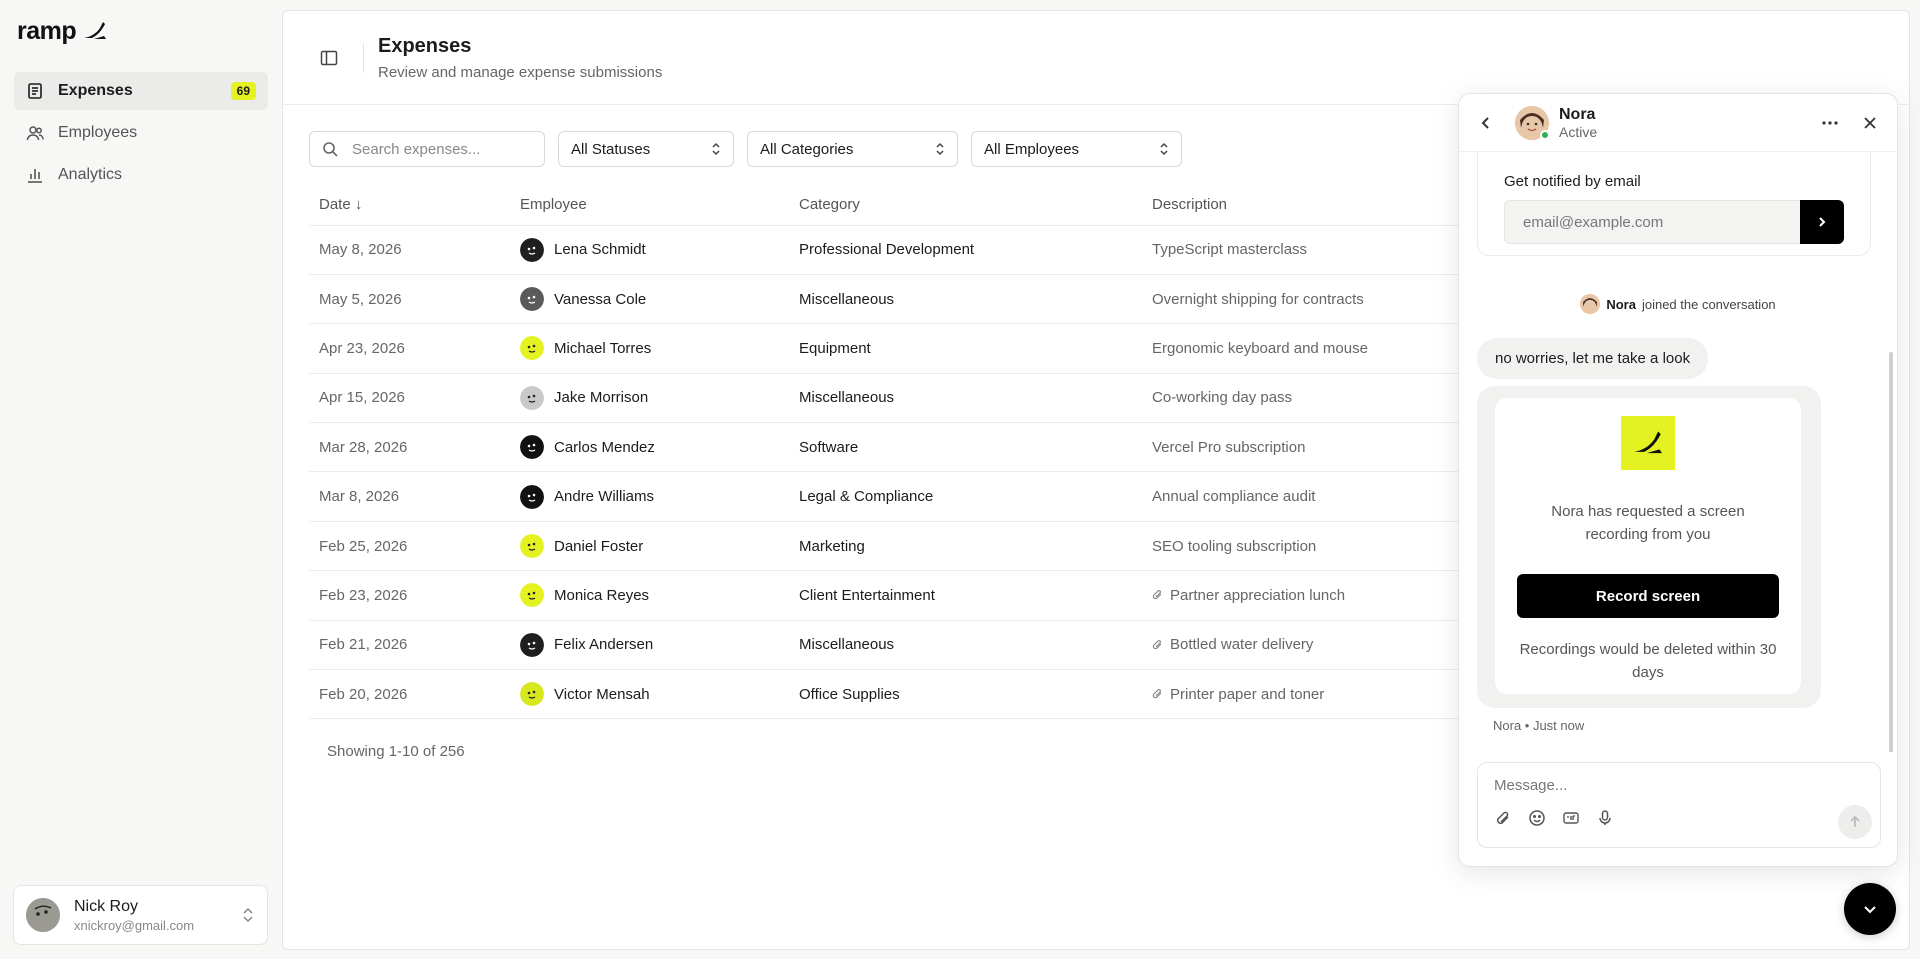 The width and height of the screenshot is (1920, 959). I want to click on sidebar-item-label: Expenses, so click(95, 90).